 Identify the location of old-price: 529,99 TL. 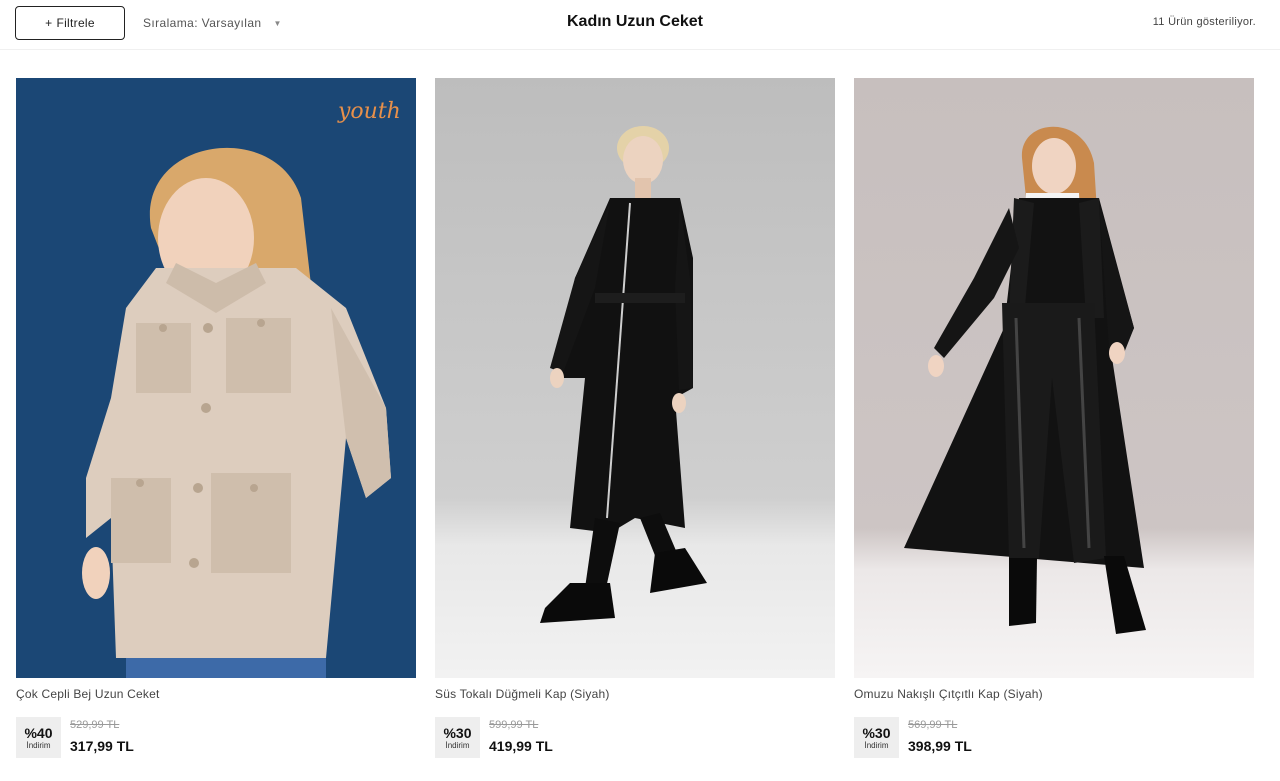
(95, 725).